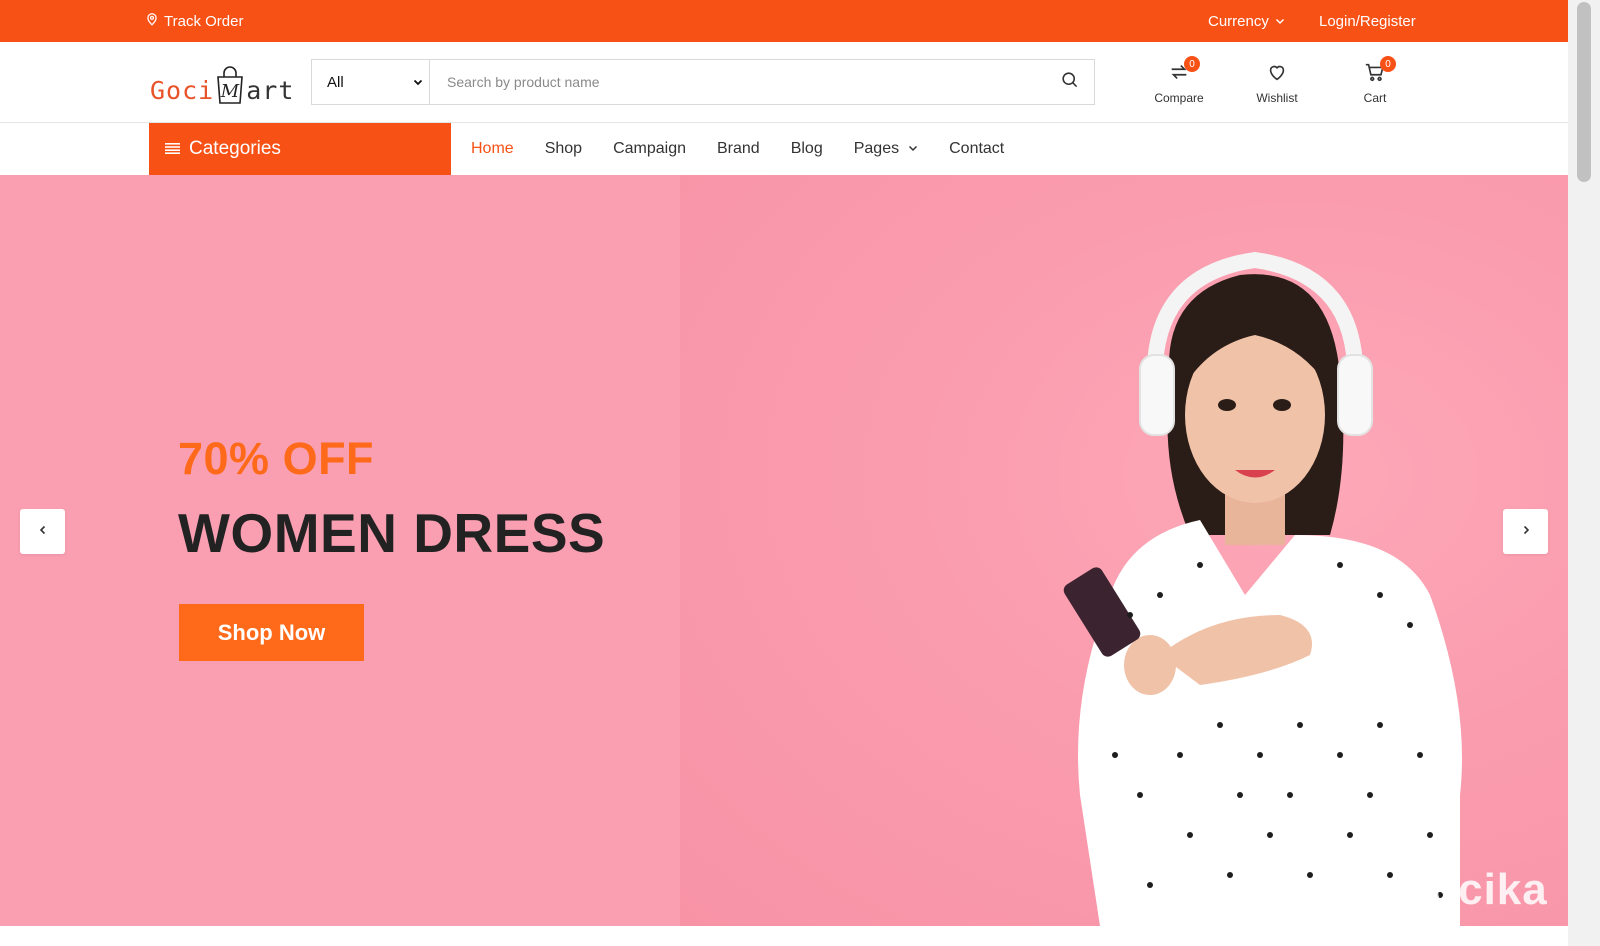 This screenshot has height=946, width=1600. What do you see at coordinates (230, 91) in the screenshot?
I see `svg-text: M` at bounding box center [230, 91].